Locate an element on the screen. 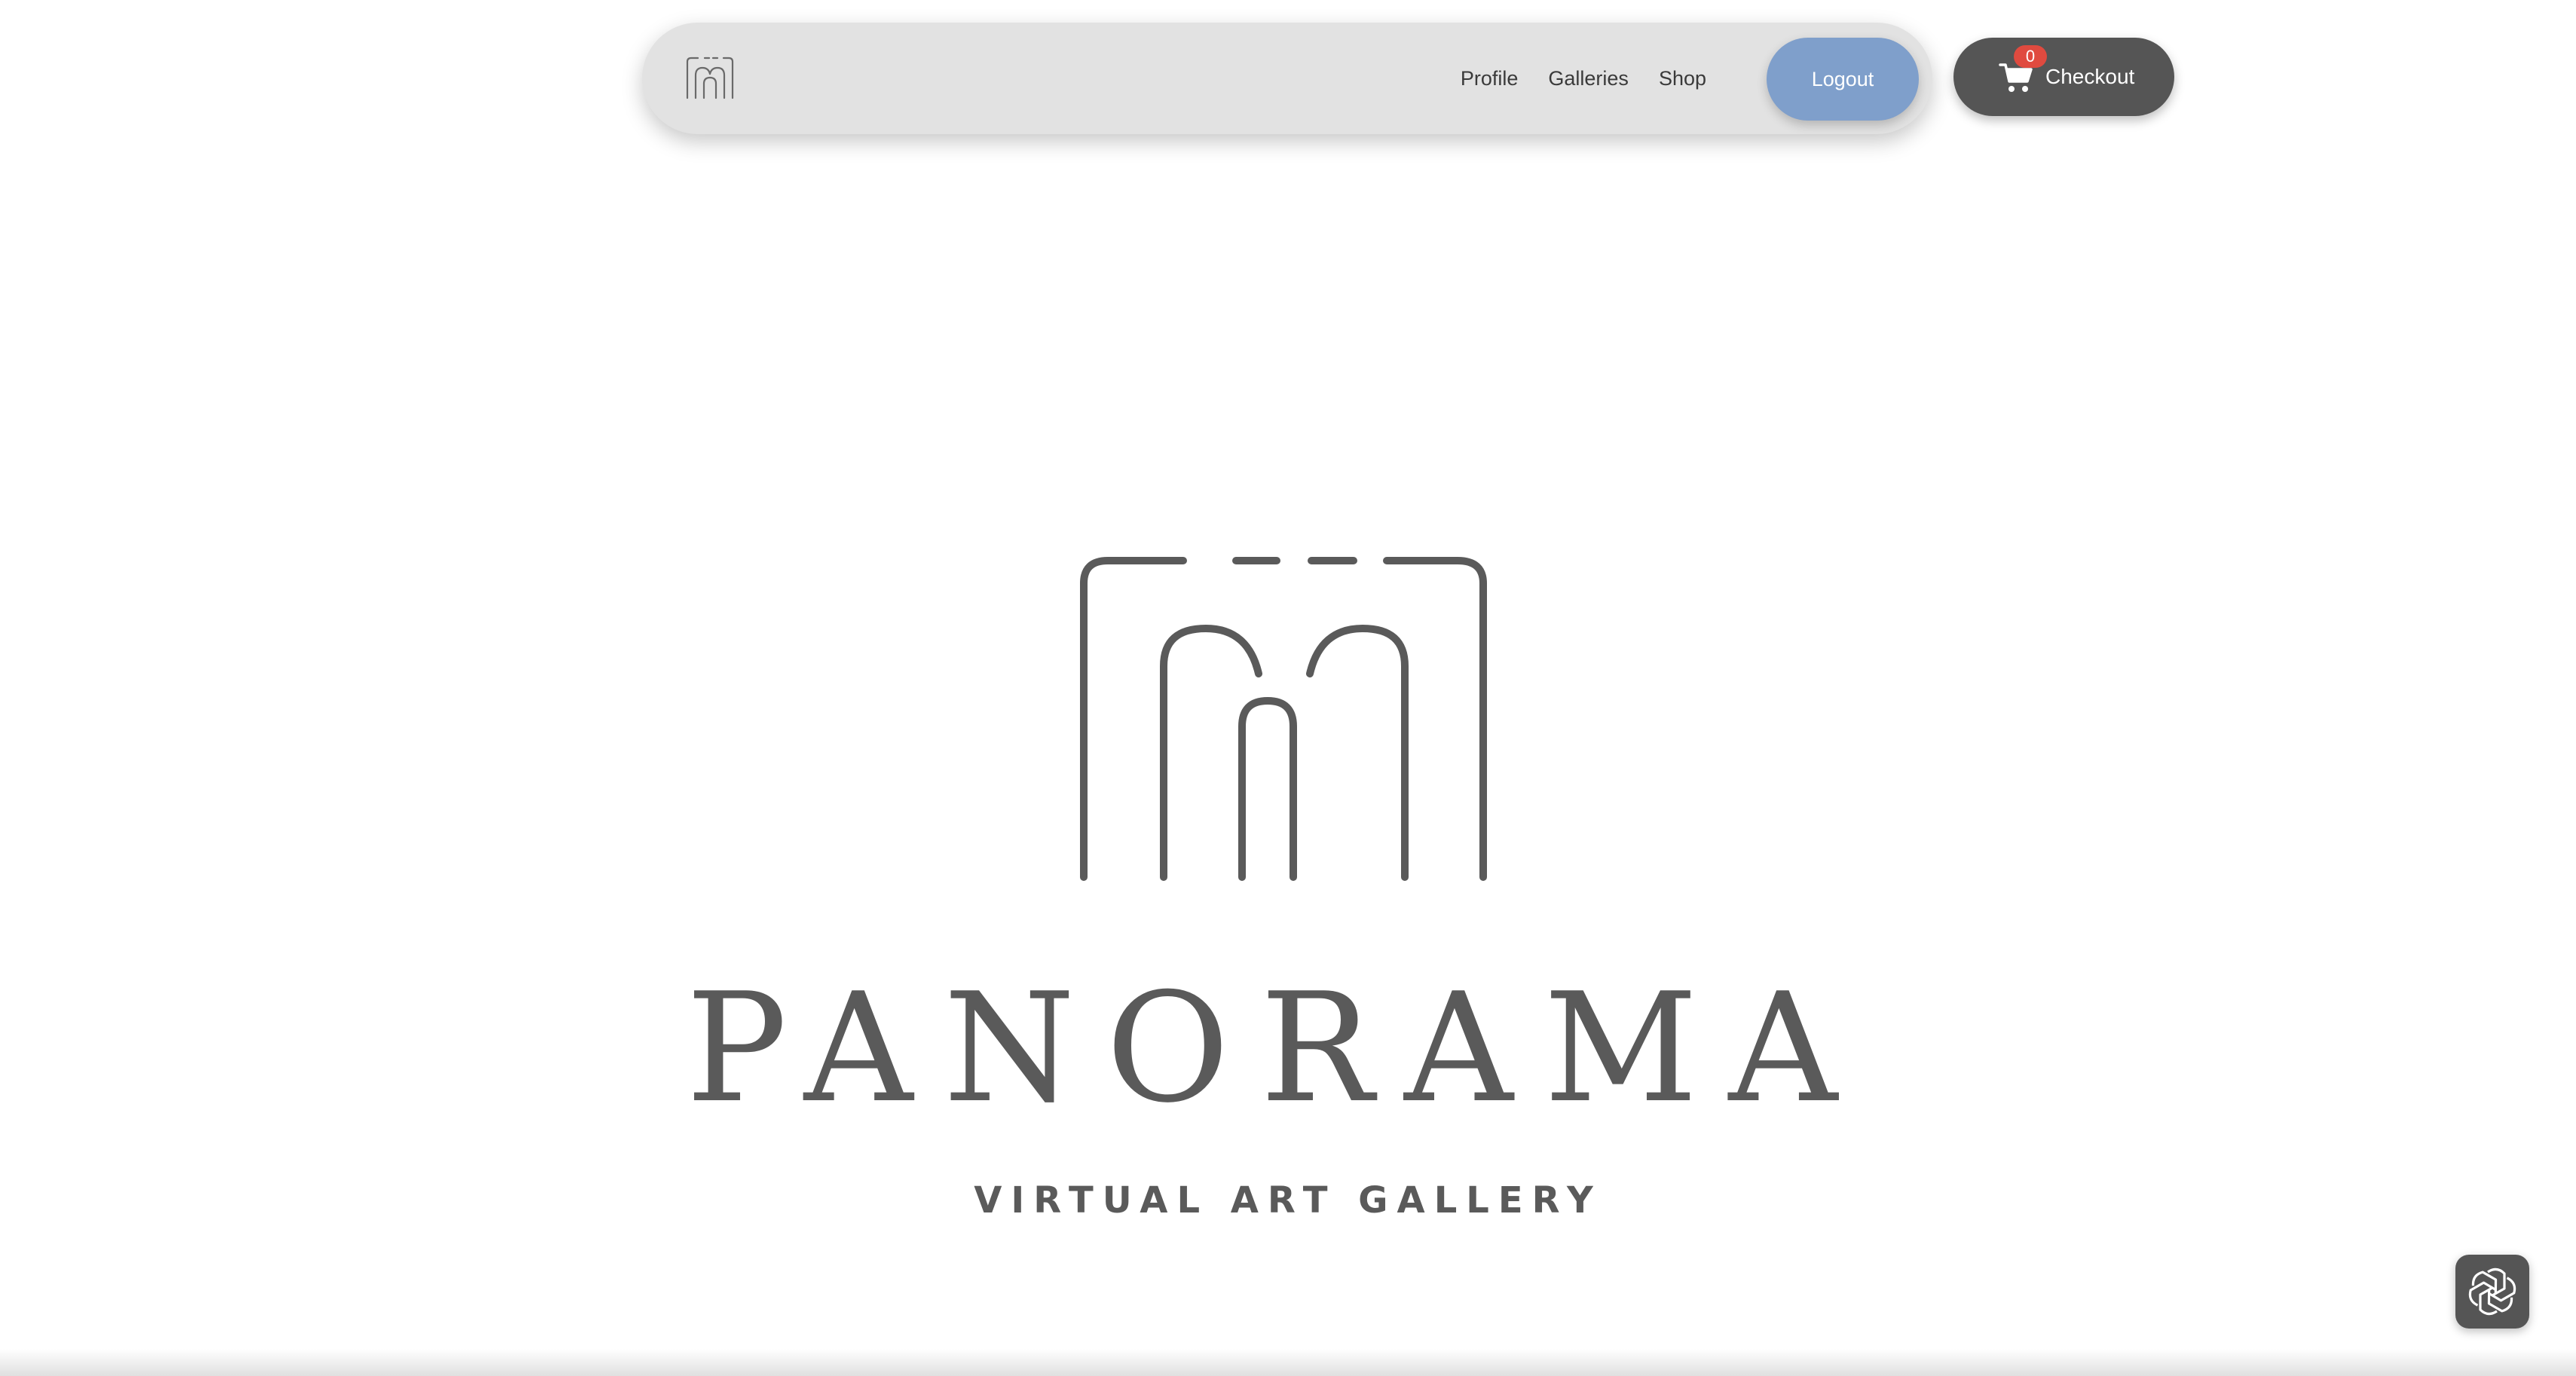 This screenshot has width=2576, height=1376. hero-tagline: VIRTUAL ART GALLERY is located at coordinates (1288, 1201).